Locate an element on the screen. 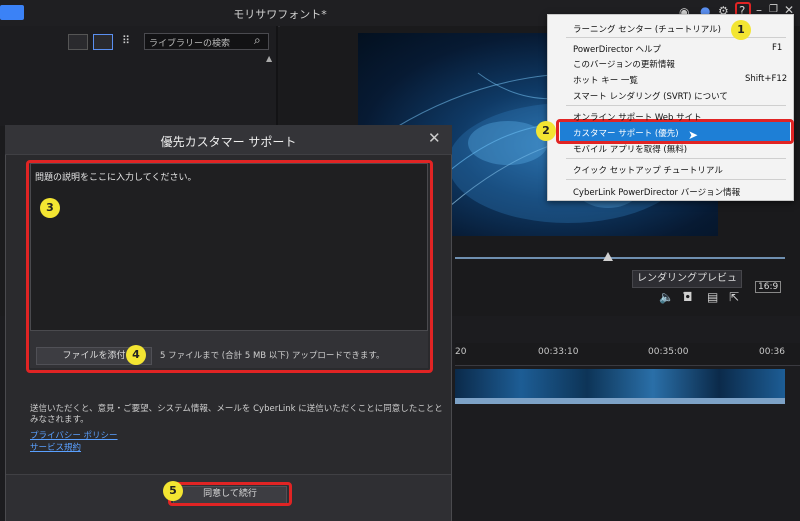 The width and height of the screenshot is (800, 521). menu-shortcut: F1 is located at coordinates (777, 48).